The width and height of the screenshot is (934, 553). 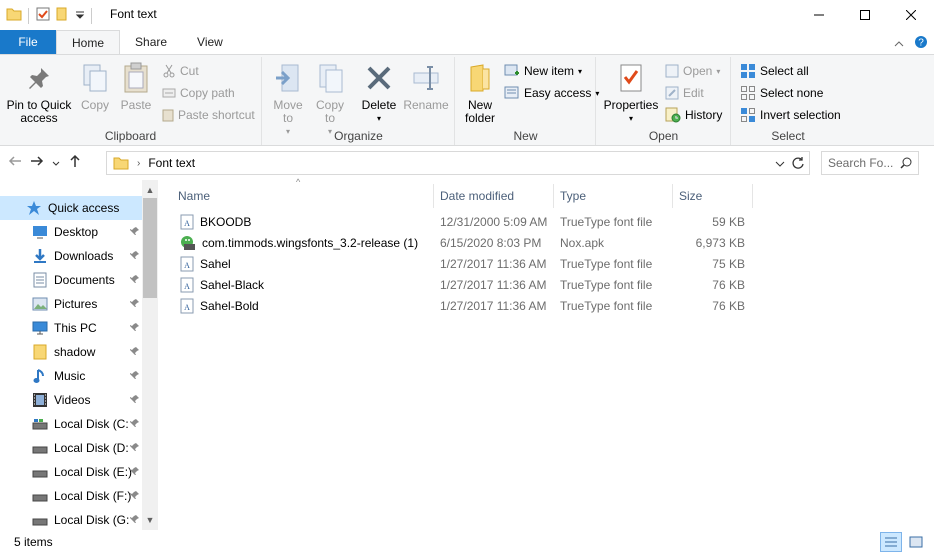 I want to click on folder-icon, so click(x=14, y=15).